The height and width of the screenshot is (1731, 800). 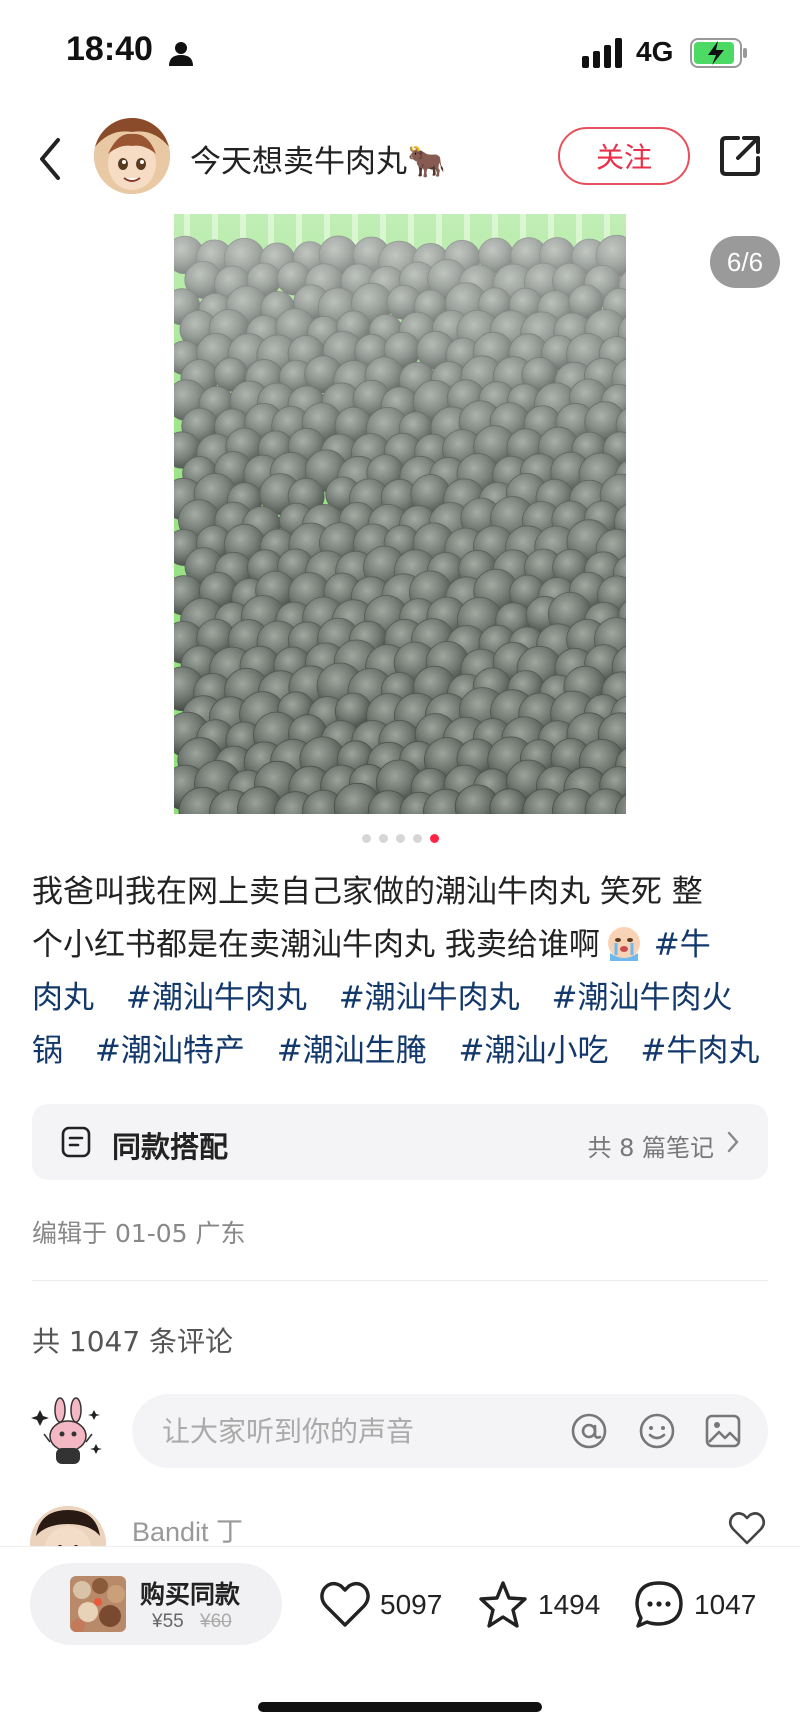 I want to click on collect-button: 1494, so click(x=538, y=1605).